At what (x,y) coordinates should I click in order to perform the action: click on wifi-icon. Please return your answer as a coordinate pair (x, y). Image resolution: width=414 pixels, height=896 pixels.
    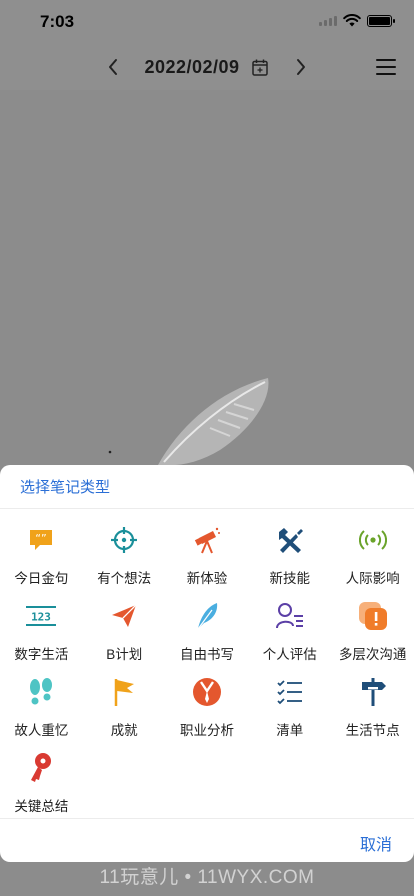
    Looking at the image, I should click on (352, 20).